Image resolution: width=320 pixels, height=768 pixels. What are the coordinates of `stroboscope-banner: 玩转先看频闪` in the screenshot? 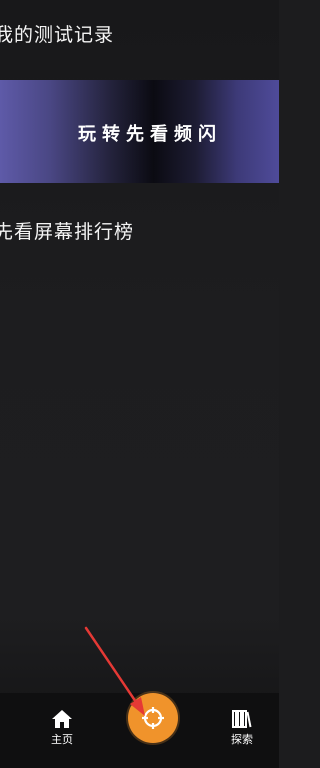 It's located at (139, 131).